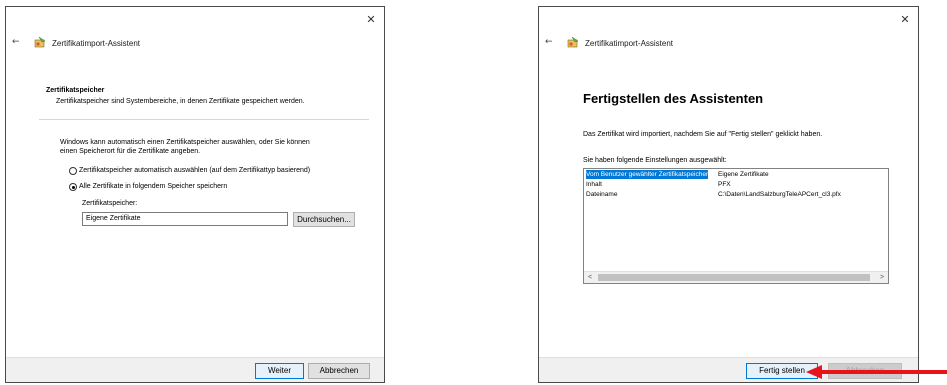 The image size is (947, 385). I want to click on radio-auto-store, so click(73, 171).